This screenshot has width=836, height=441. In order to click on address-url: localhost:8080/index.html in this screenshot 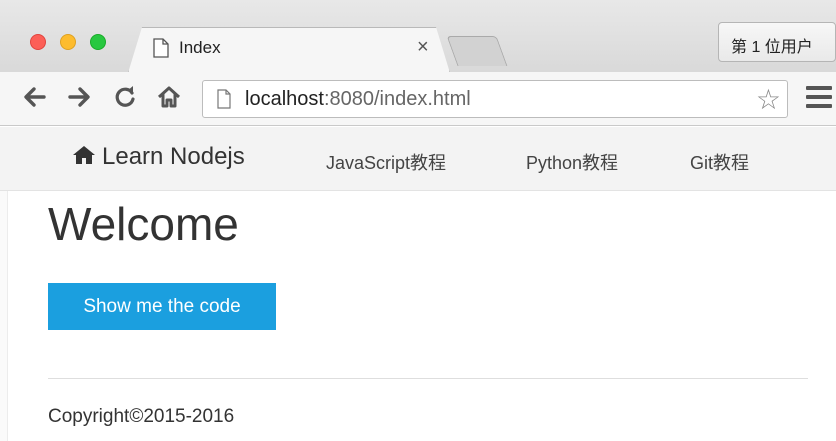, I will do `click(358, 99)`.